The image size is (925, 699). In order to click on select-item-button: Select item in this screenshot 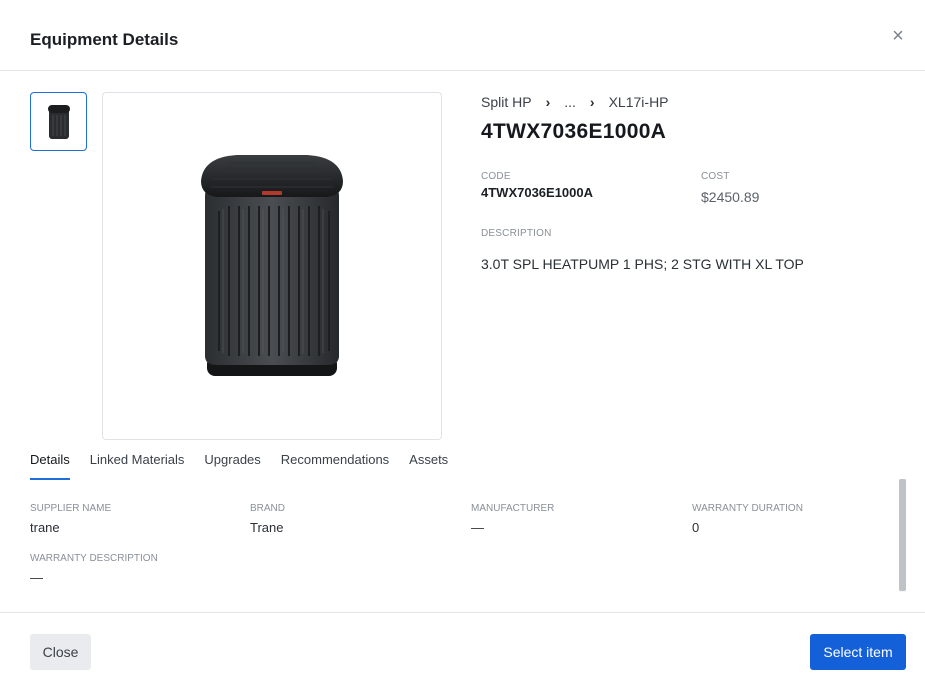, I will do `click(858, 652)`.